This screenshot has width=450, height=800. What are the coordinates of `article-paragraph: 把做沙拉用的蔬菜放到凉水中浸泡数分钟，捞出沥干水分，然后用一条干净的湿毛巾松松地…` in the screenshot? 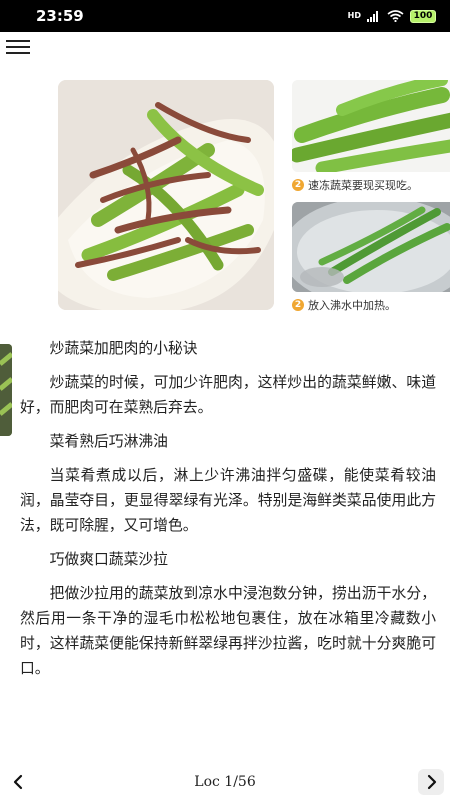 It's located at (228, 631).